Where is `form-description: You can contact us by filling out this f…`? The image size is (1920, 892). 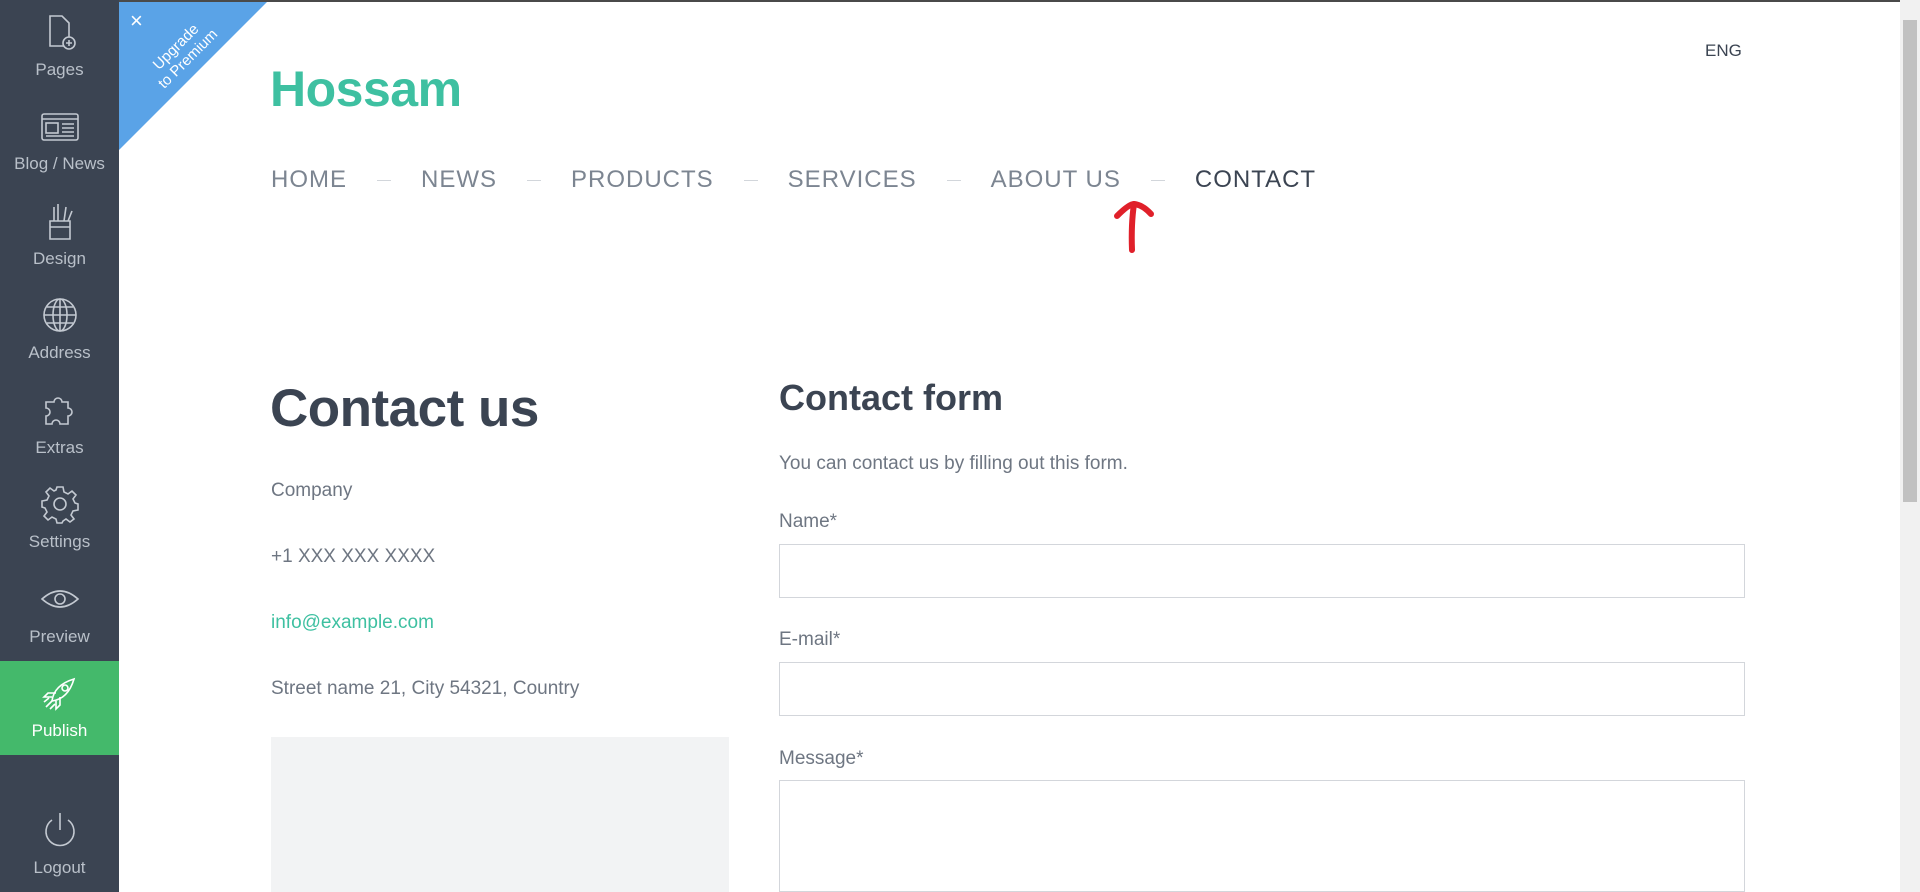 form-description: You can contact us by filling out this f… is located at coordinates (953, 463).